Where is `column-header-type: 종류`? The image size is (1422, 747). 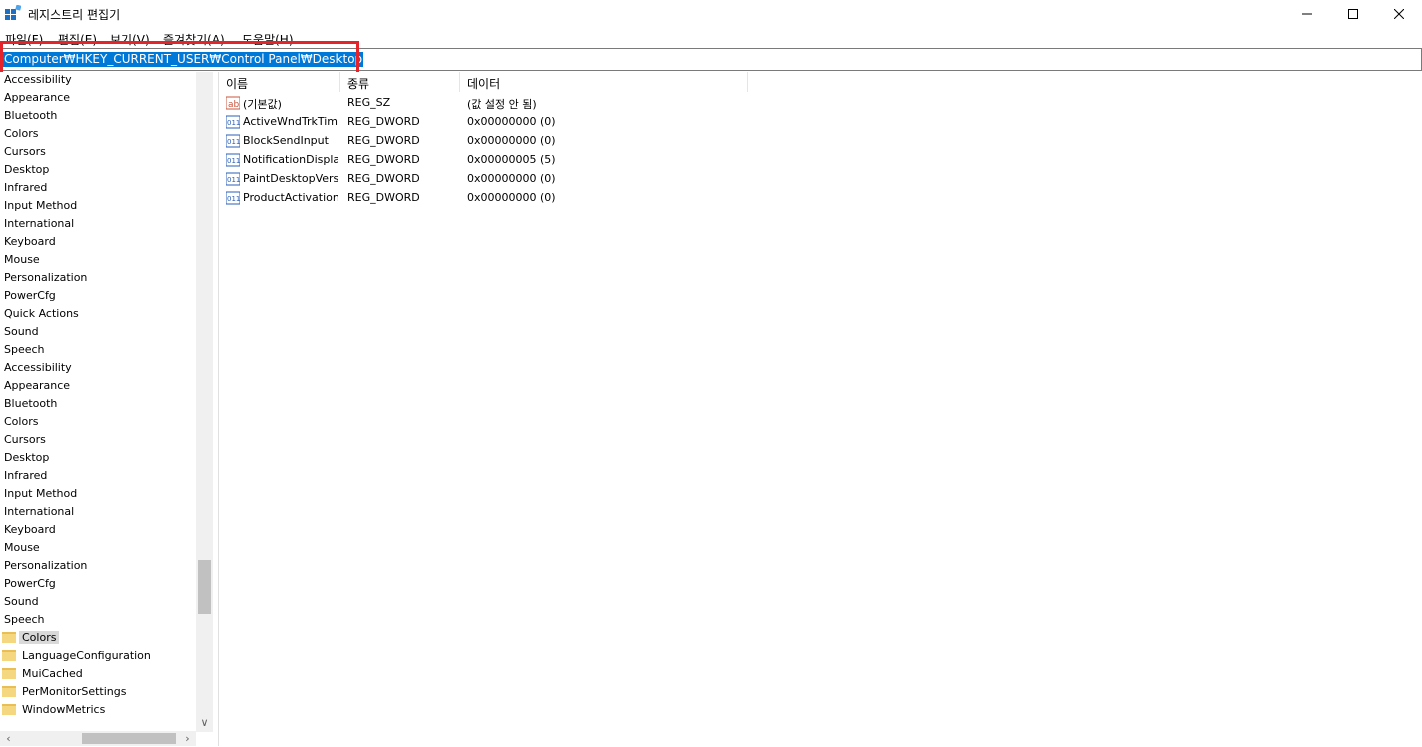 column-header-type: 종류 is located at coordinates (400, 82).